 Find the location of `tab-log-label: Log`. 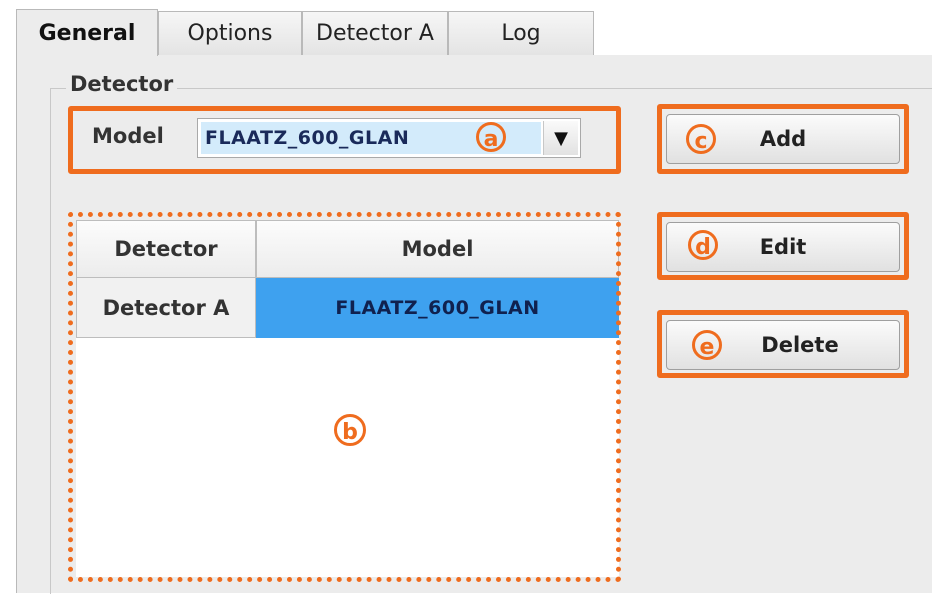

tab-log-label: Log is located at coordinates (521, 33).